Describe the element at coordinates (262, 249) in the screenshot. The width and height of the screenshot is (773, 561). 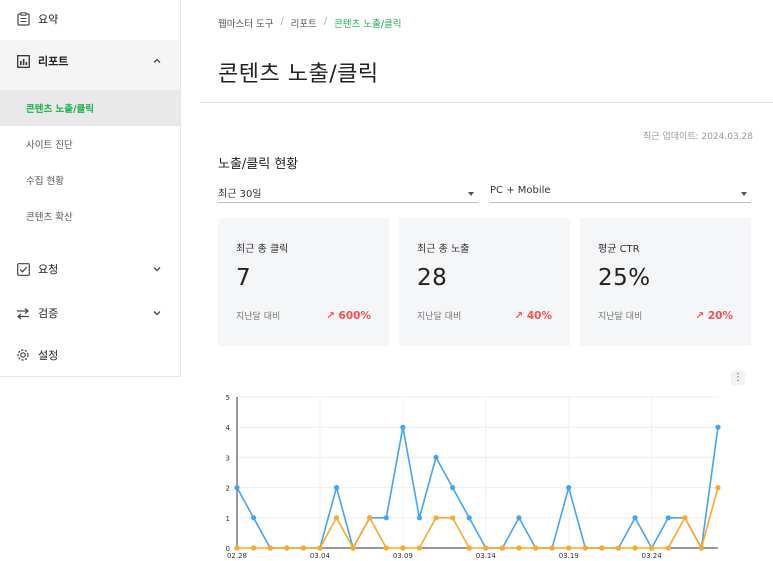
I see `stat-card-label: 최근 총 클릭` at that location.